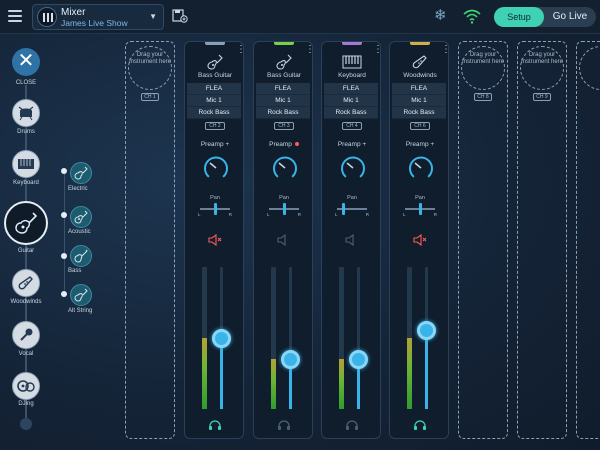  What do you see at coordinates (352, 126) in the screenshot?
I see `channel-badge: CH 4` at bounding box center [352, 126].